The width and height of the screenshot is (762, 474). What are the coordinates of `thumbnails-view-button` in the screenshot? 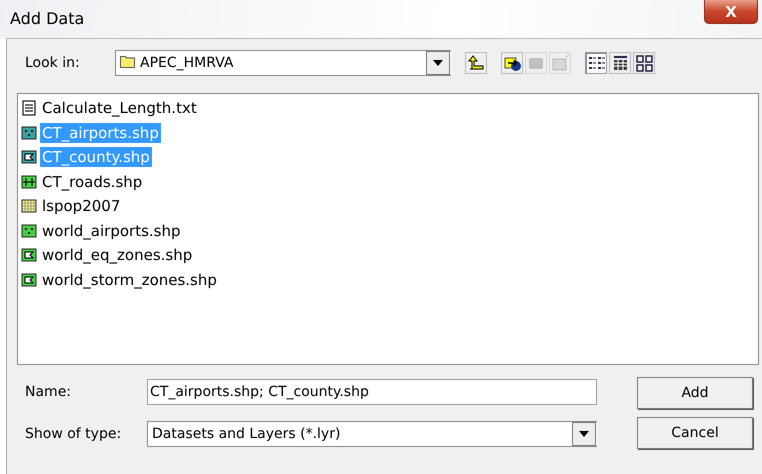 It's located at (644, 63).